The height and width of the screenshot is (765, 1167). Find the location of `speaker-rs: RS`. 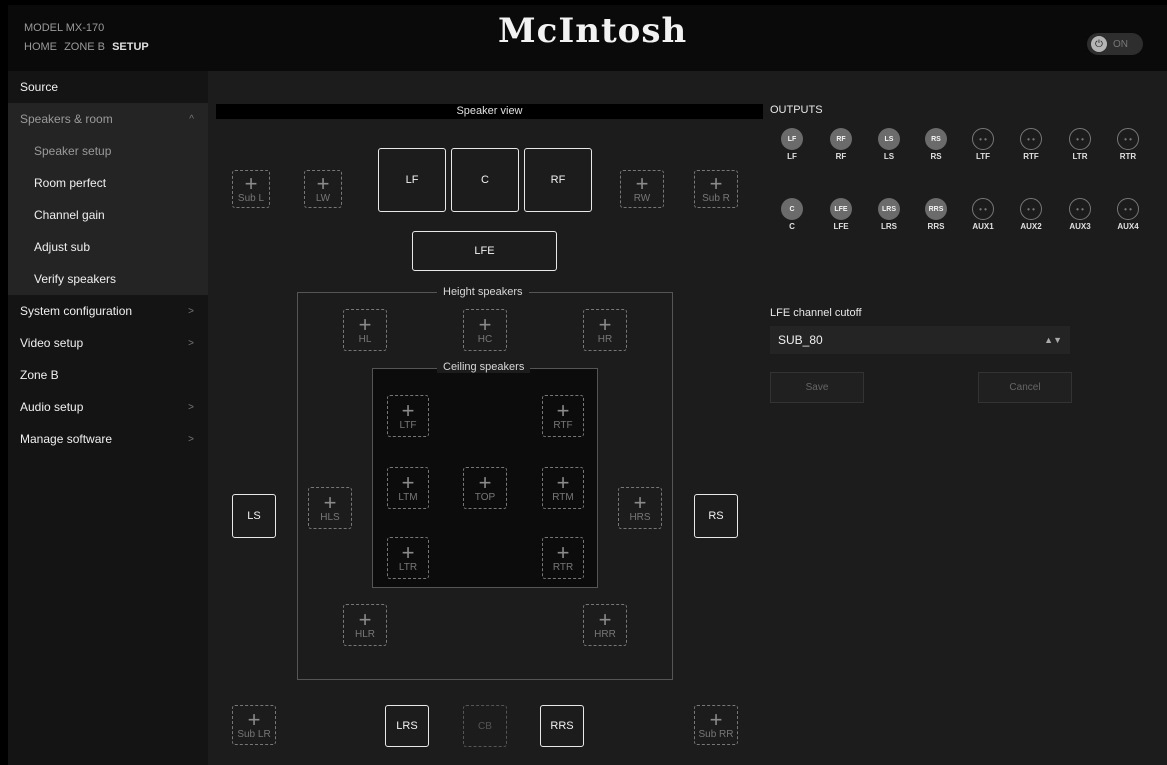

speaker-rs: RS is located at coordinates (716, 516).